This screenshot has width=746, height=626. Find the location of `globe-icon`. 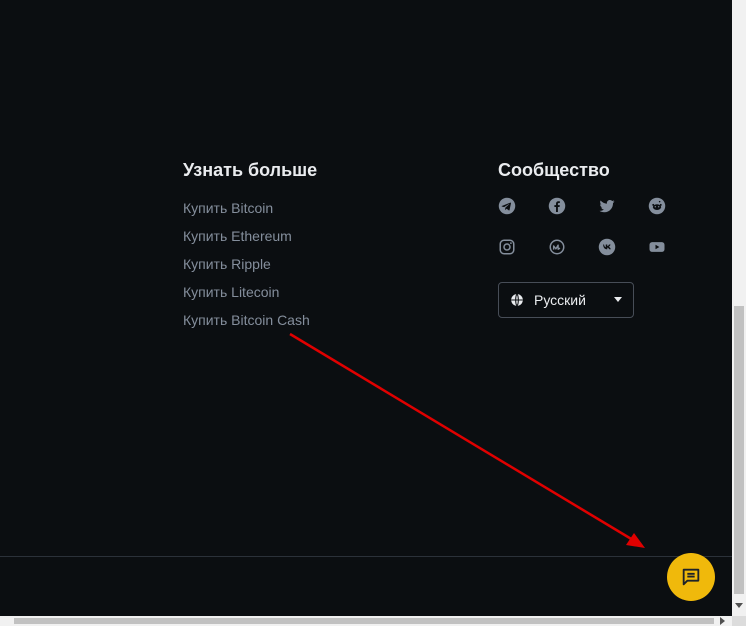

globe-icon is located at coordinates (517, 300).